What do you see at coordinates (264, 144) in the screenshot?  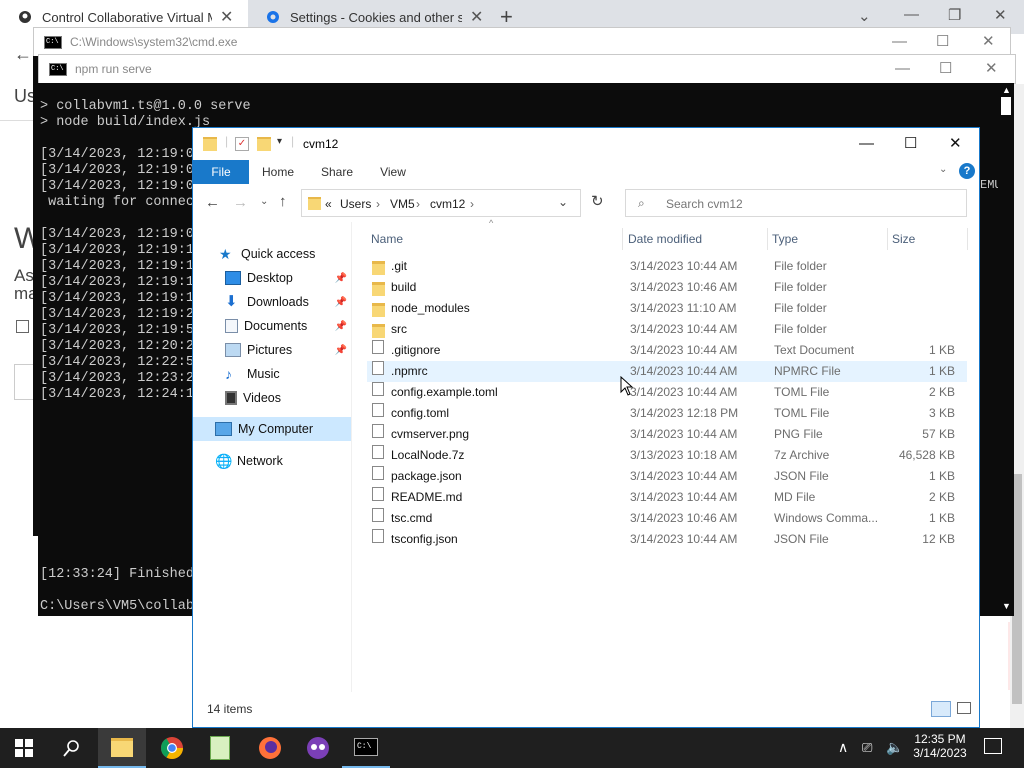 I see `new-folder-icon` at bounding box center [264, 144].